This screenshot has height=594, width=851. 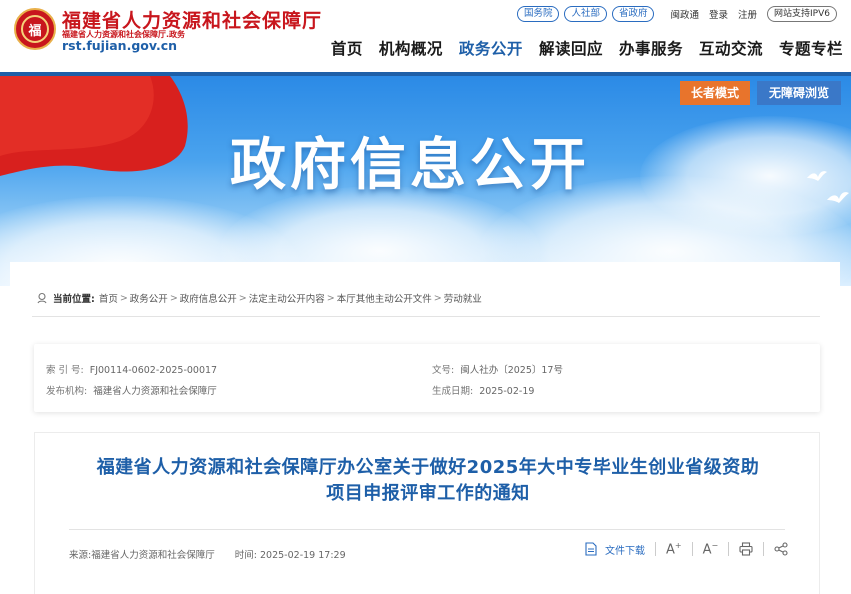 What do you see at coordinates (731, 48) in the screenshot?
I see `nav-interaction: 互动交流` at bounding box center [731, 48].